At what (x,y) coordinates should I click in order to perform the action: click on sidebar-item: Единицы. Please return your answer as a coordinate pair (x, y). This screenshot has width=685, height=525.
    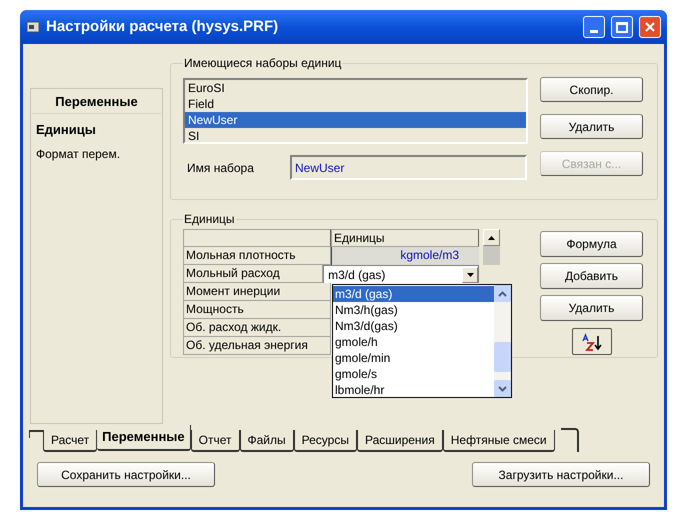
    Looking at the image, I should click on (96, 130).